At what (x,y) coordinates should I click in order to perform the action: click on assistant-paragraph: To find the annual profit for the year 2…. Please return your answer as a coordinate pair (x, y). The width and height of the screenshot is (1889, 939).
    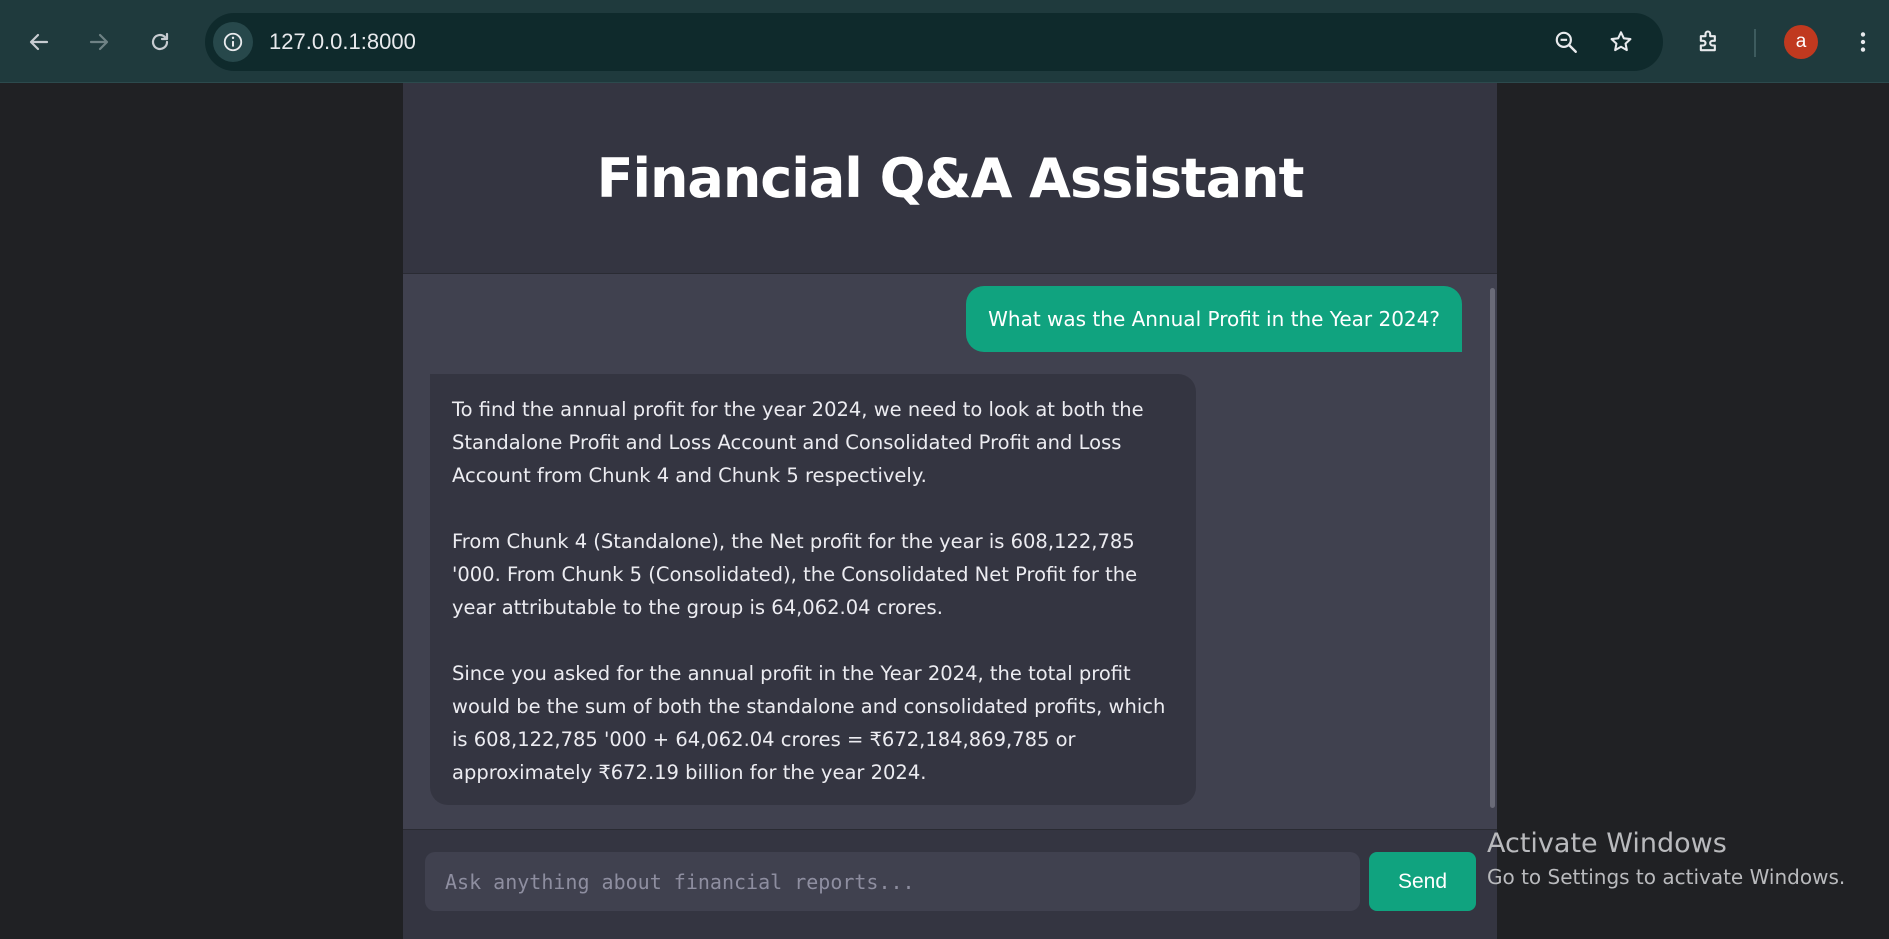
    Looking at the image, I should click on (798, 442).